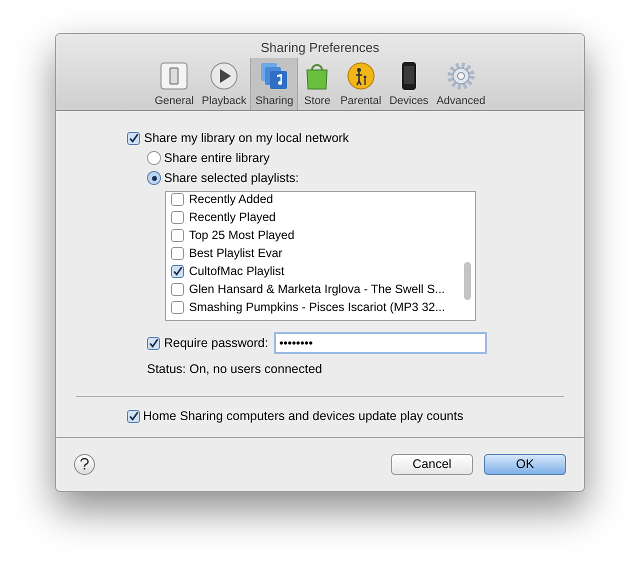  Describe the element at coordinates (224, 76) in the screenshot. I see `play-icon` at that location.